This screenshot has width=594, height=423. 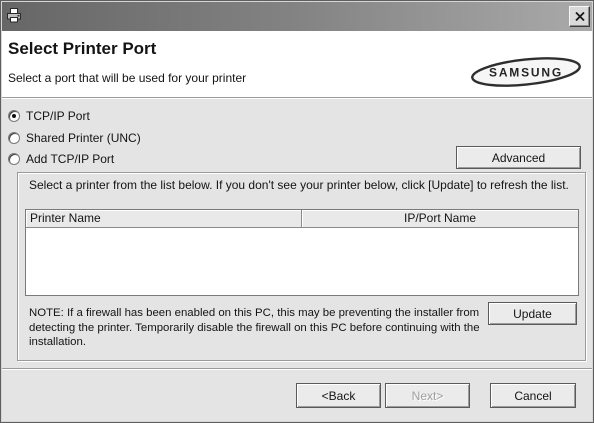 I want to click on column-header-printer-name: Printer Name, so click(x=164, y=218).